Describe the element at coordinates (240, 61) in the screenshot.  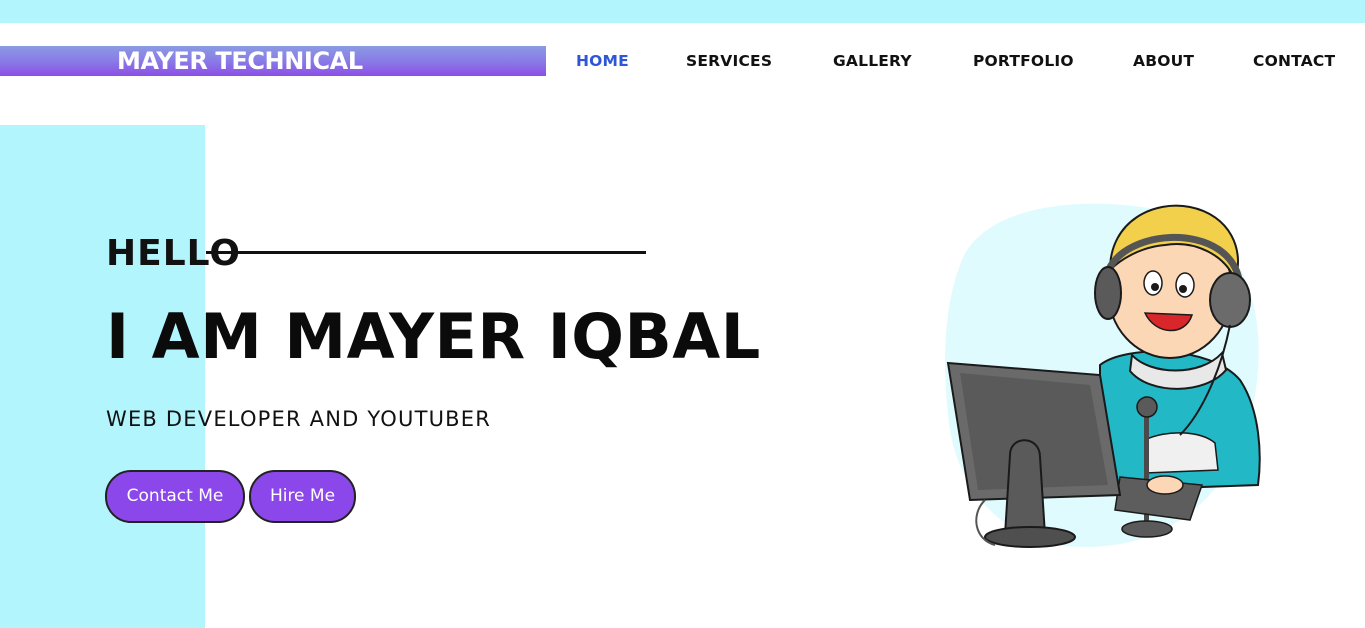
I see `brand-logo-text: MAYER TECHNICAL` at that location.